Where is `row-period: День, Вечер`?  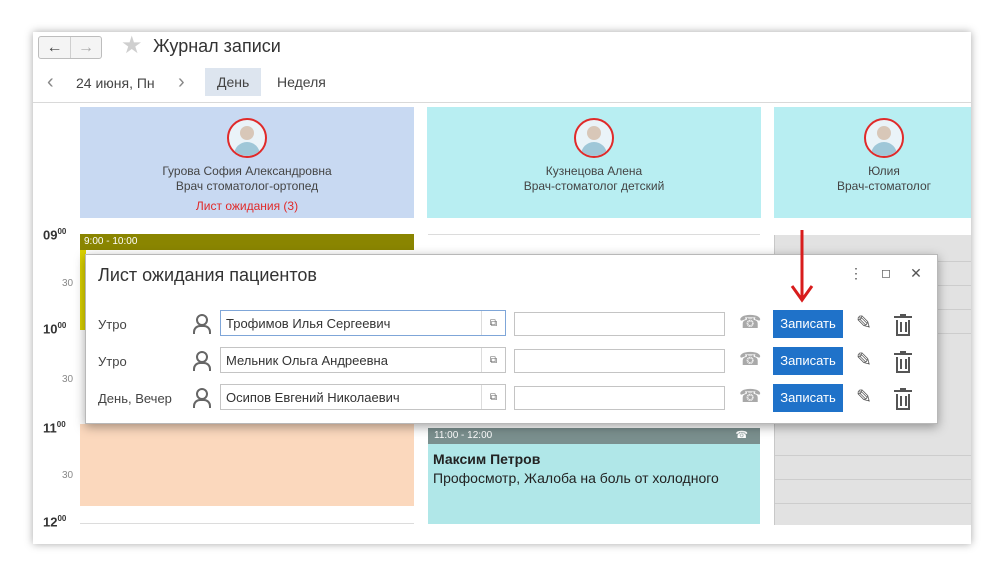
row-period: День, Вечер is located at coordinates (135, 398).